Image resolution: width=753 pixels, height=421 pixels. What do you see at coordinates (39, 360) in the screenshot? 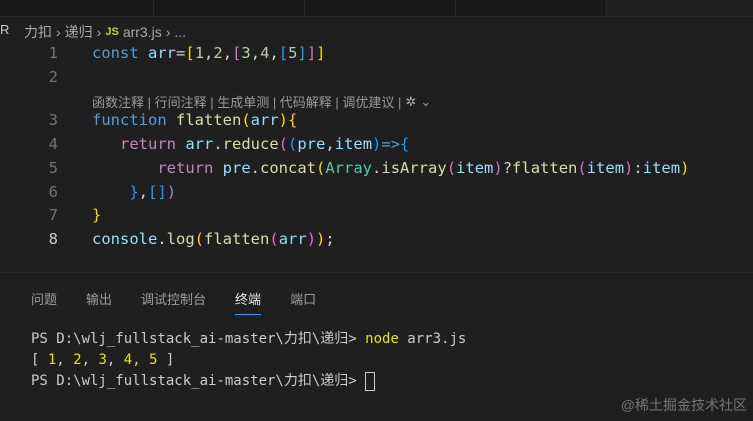
I see `output-bracket: [` at bounding box center [39, 360].